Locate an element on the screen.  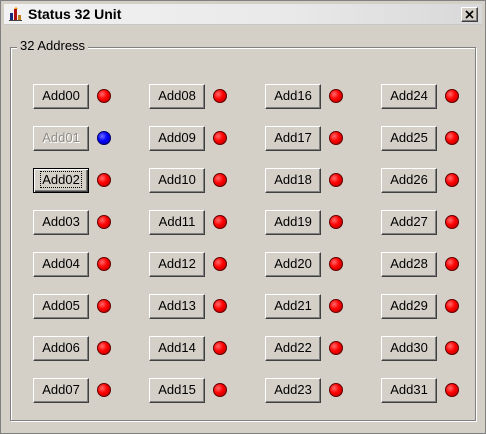
address-button-15: Add15 is located at coordinates (177, 390).